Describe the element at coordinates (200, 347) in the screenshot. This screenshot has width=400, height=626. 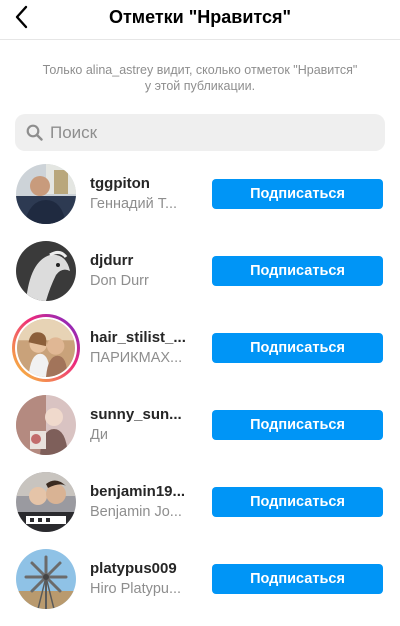
I see `list-item: hair_stilist_... ПАРИКМАХ... Подписаться` at that location.